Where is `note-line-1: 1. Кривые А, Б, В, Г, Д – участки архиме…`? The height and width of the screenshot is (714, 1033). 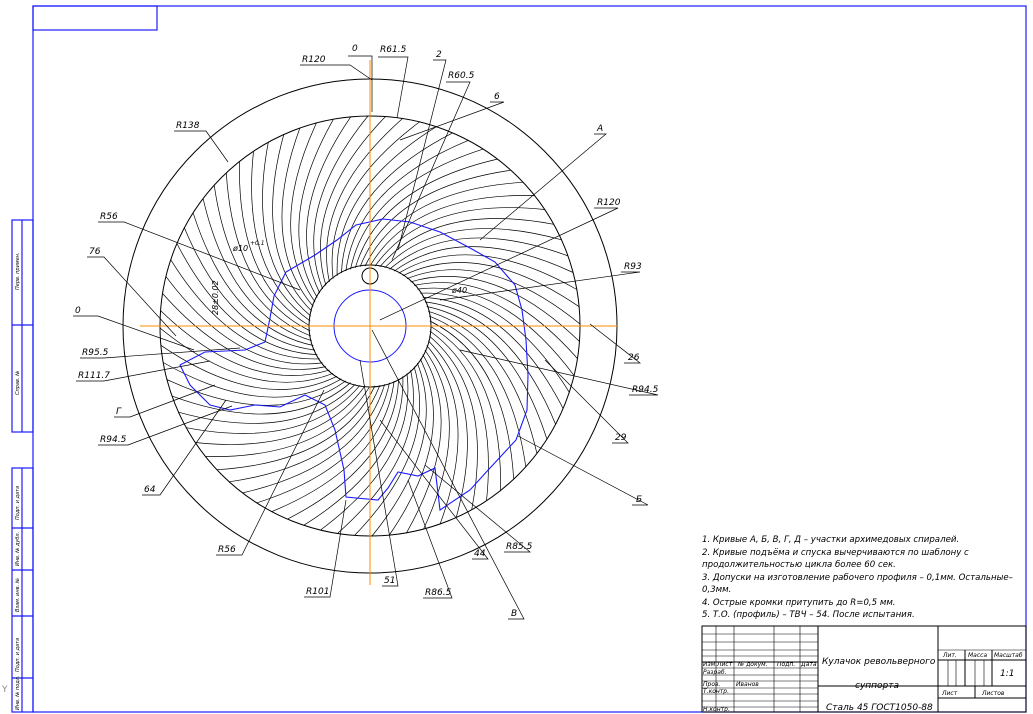 note-line-1: 1. Кривые А, Б, В, Г, Д – участки архиме… is located at coordinates (830, 540).